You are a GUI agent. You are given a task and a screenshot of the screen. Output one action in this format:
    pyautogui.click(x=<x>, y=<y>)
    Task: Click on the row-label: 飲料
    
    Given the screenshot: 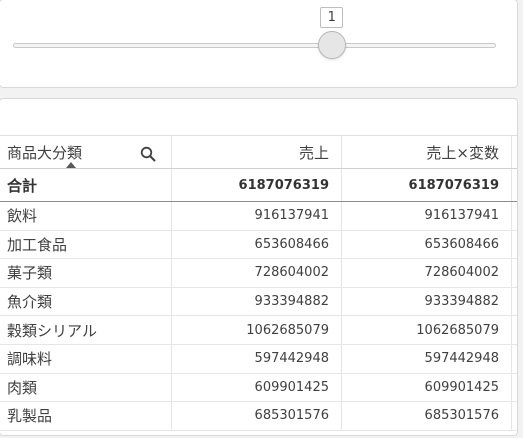 What is the action you would take?
    pyautogui.click(x=85, y=216)
    